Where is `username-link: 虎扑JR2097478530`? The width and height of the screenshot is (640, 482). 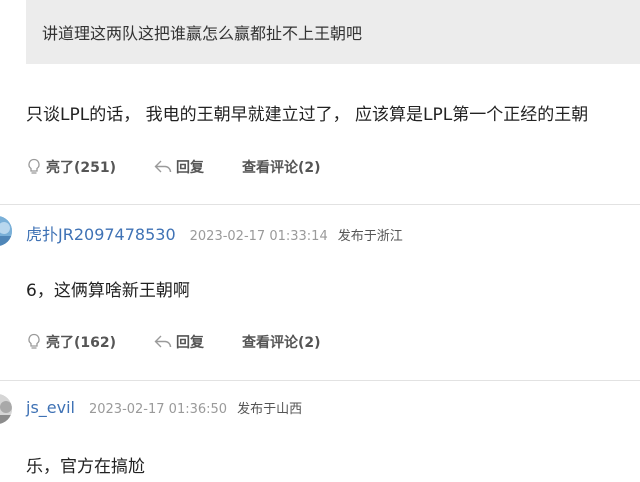 username-link: 虎扑JR2097478530 is located at coordinates (101, 233).